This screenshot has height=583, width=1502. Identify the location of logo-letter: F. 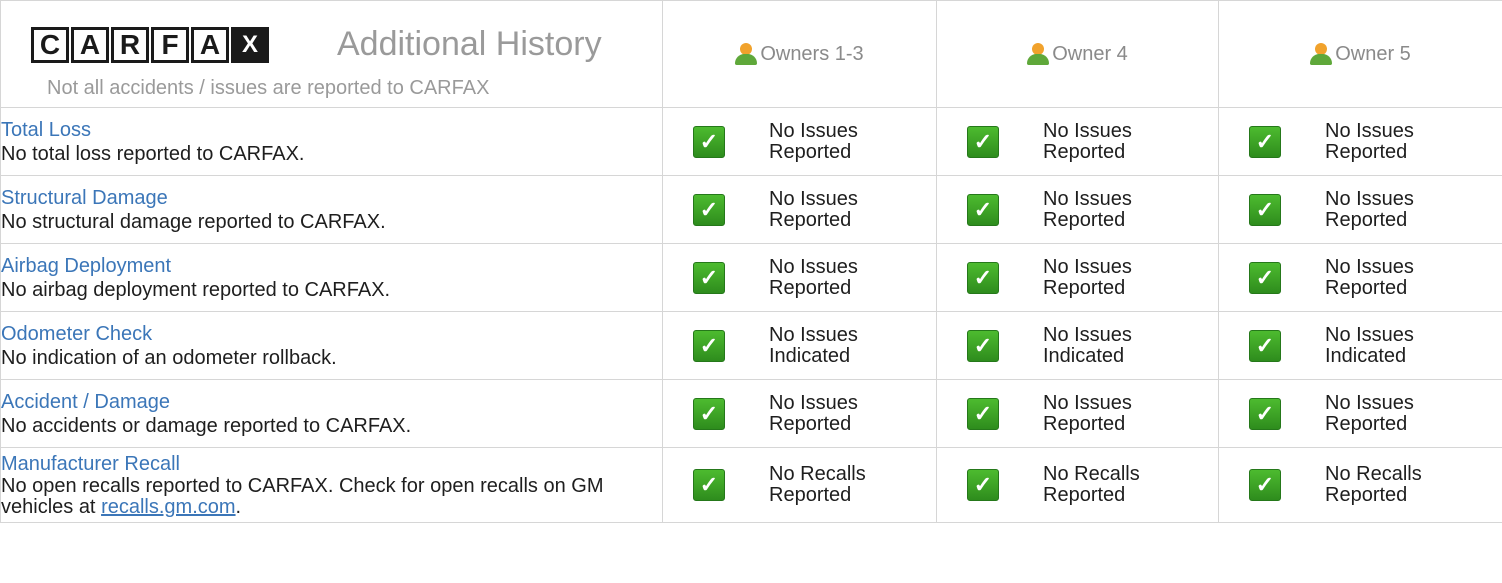
(170, 45).